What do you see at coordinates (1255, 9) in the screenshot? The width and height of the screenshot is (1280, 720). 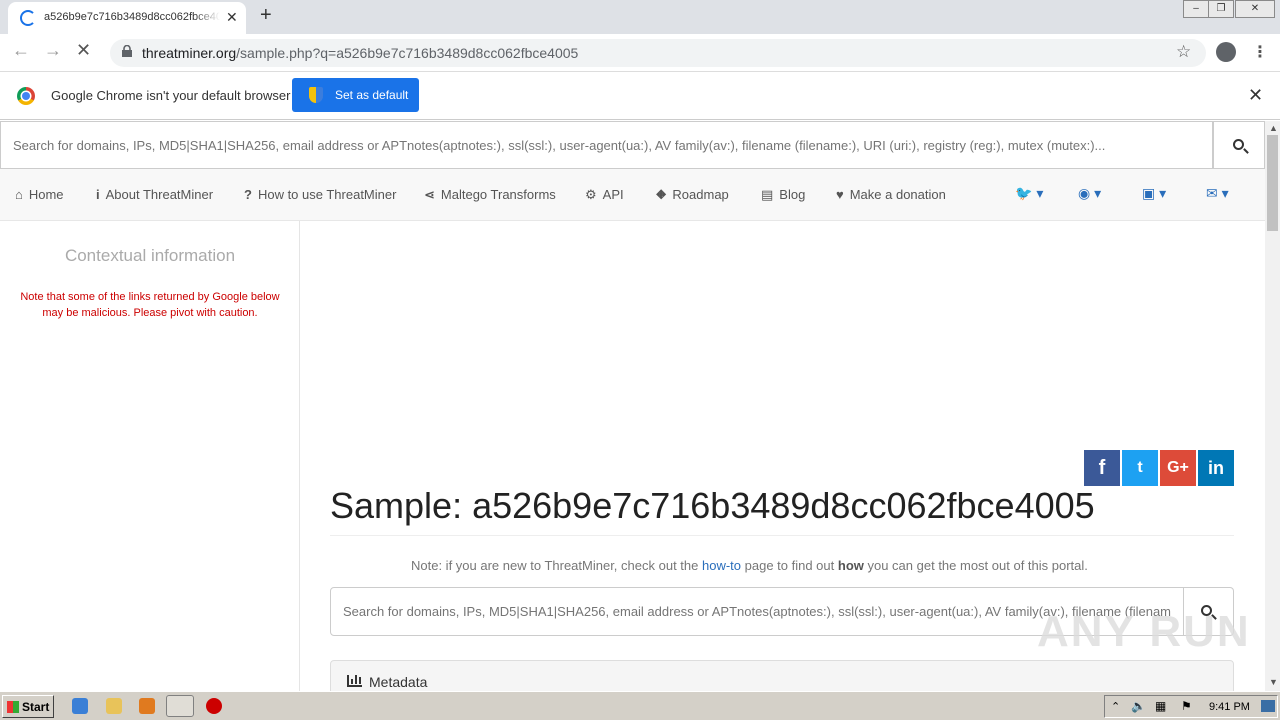 I see `close-window-button: ✕` at bounding box center [1255, 9].